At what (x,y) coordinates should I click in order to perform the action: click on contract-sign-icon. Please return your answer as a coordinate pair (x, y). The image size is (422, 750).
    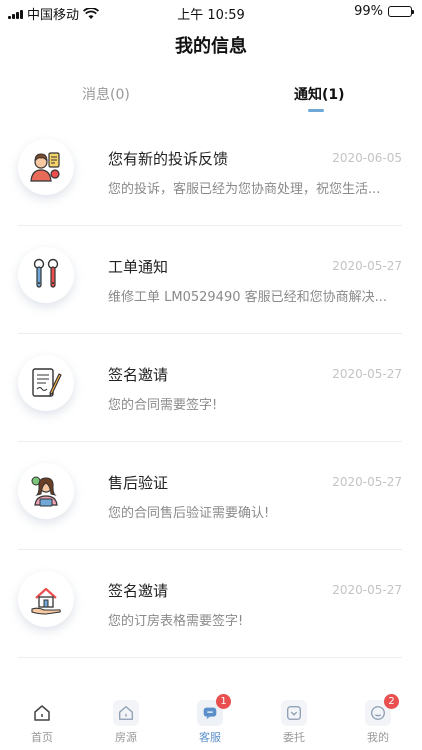
    Looking at the image, I should click on (46, 383).